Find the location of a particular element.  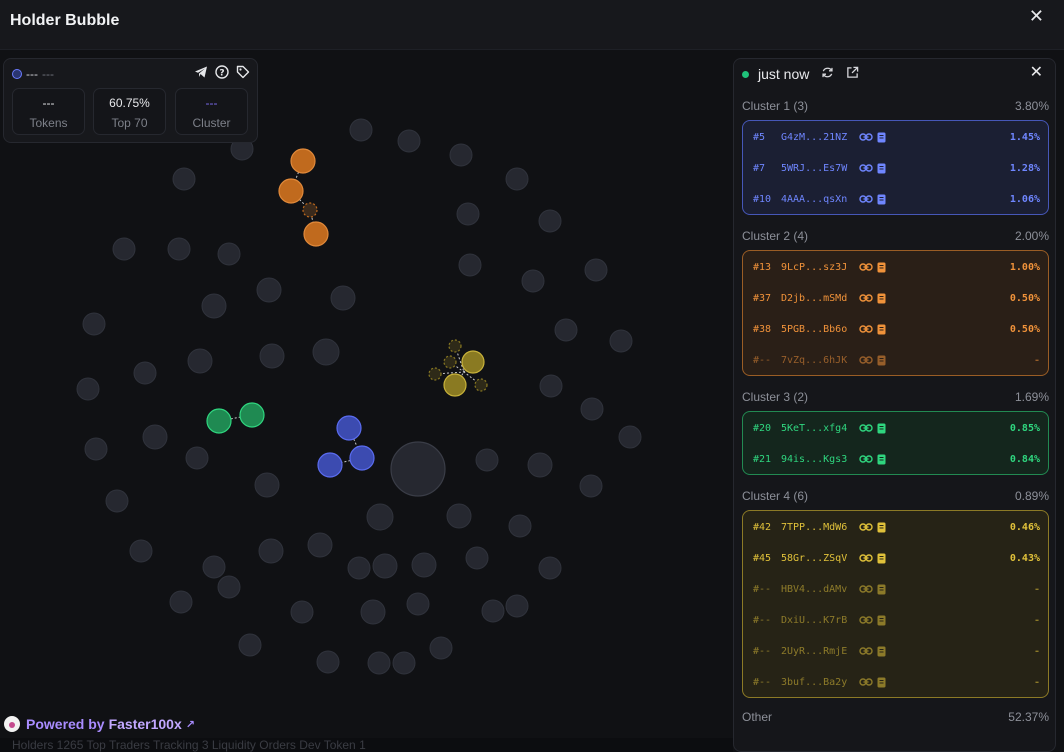

holder-row: #-- 2UyR...RmjE - is located at coordinates (895, 651).